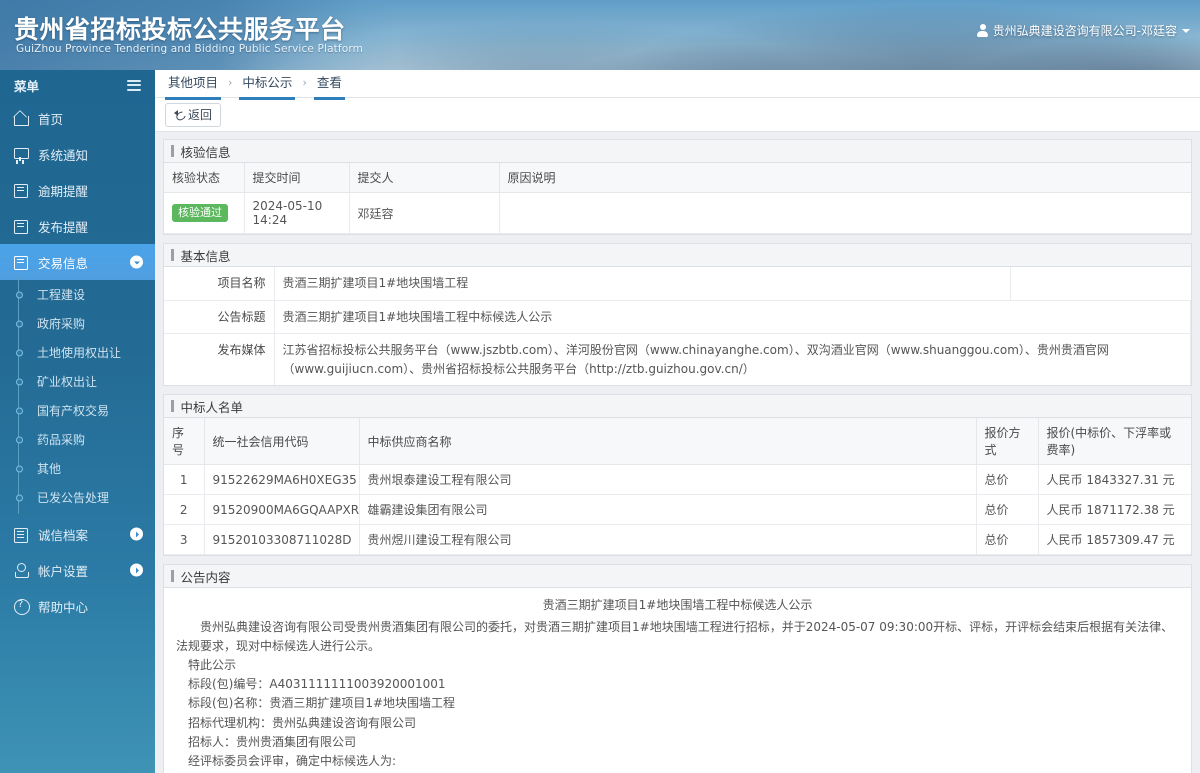  What do you see at coordinates (21, 118) in the screenshot?
I see `home-icon` at bounding box center [21, 118].